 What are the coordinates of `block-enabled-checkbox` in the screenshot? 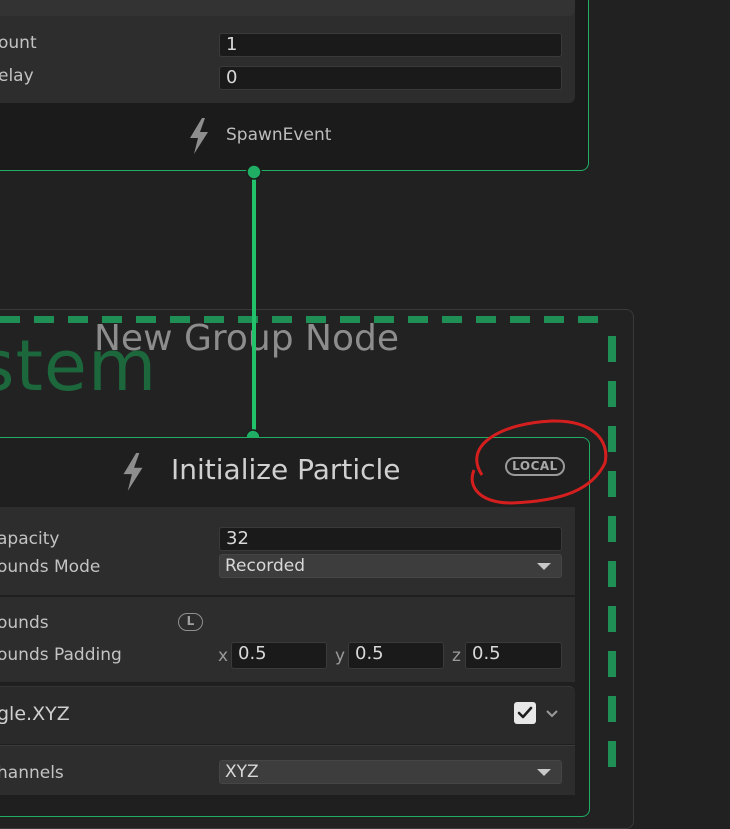 It's located at (525, 713).